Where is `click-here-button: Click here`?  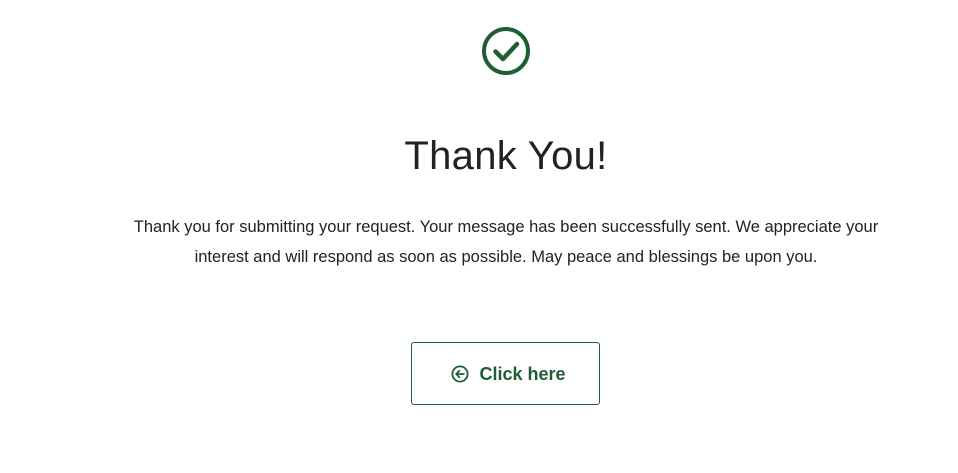 click-here-button: Click here is located at coordinates (505, 373).